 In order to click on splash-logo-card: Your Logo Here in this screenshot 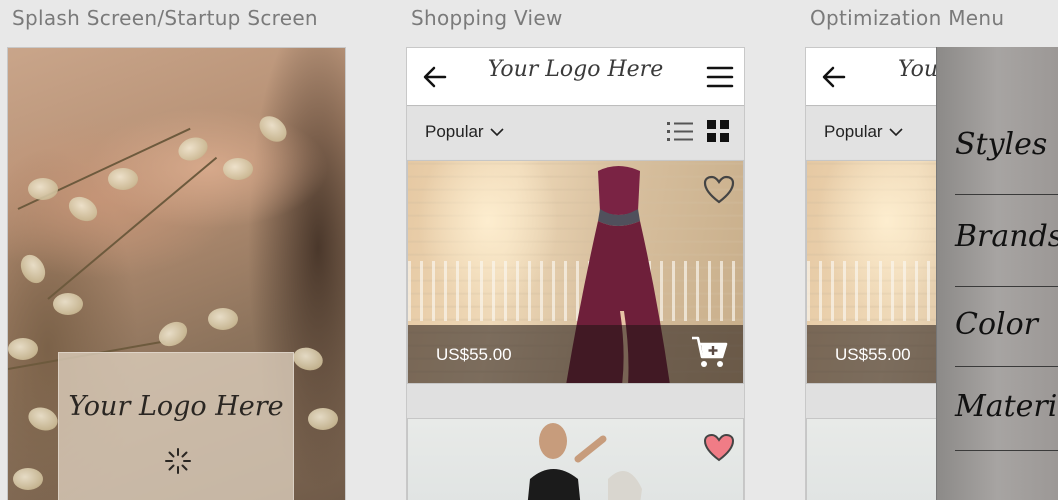, I will do `click(176, 426)`.